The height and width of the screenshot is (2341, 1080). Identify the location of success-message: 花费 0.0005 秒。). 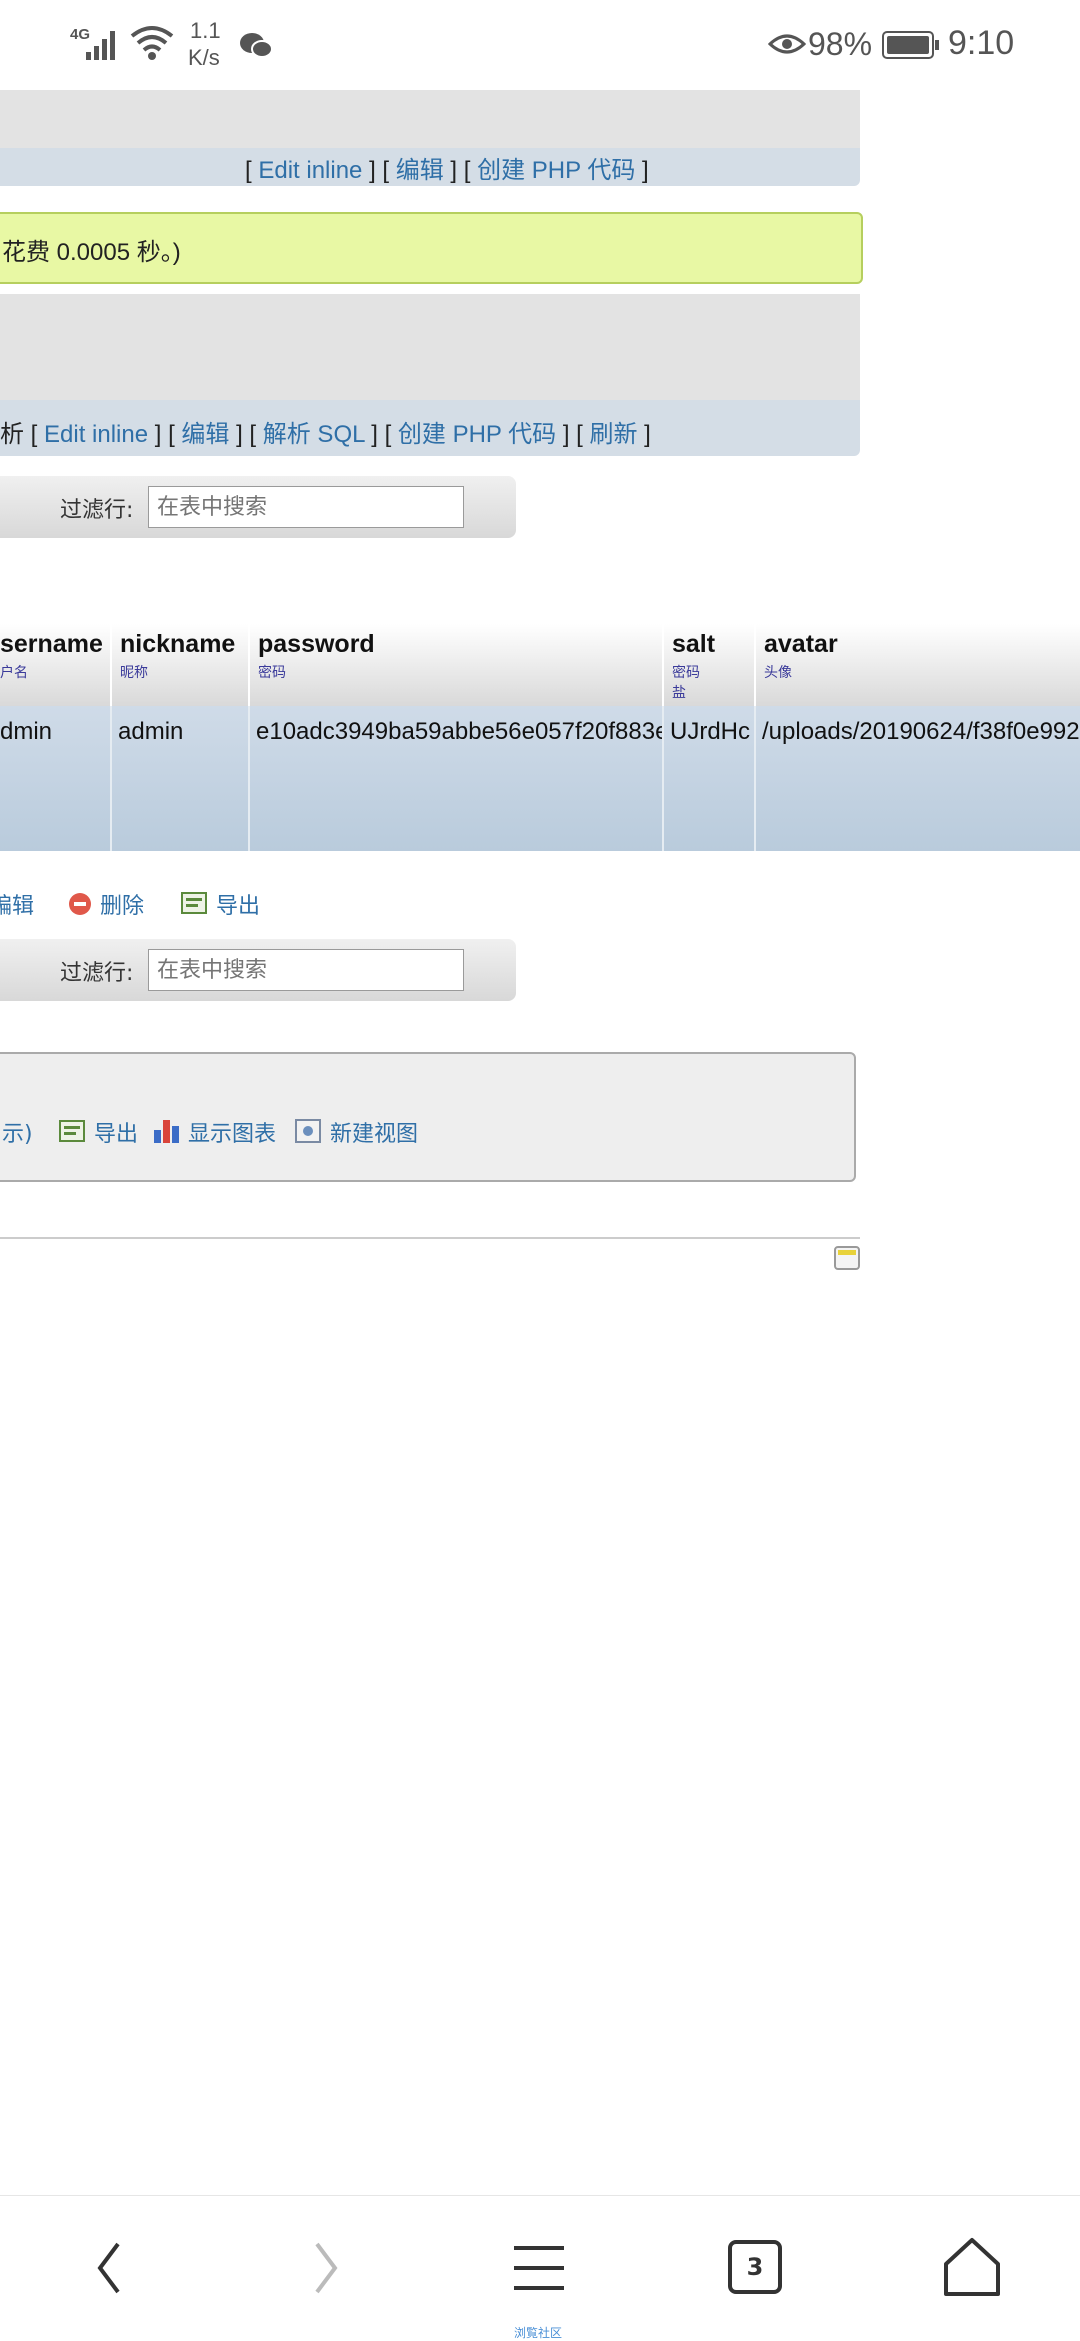
(91, 252).